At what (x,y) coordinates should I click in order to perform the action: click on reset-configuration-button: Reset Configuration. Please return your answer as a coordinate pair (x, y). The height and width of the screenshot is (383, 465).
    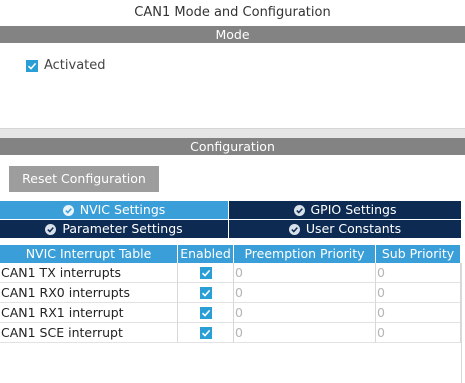
    Looking at the image, I should click on (84, 179).